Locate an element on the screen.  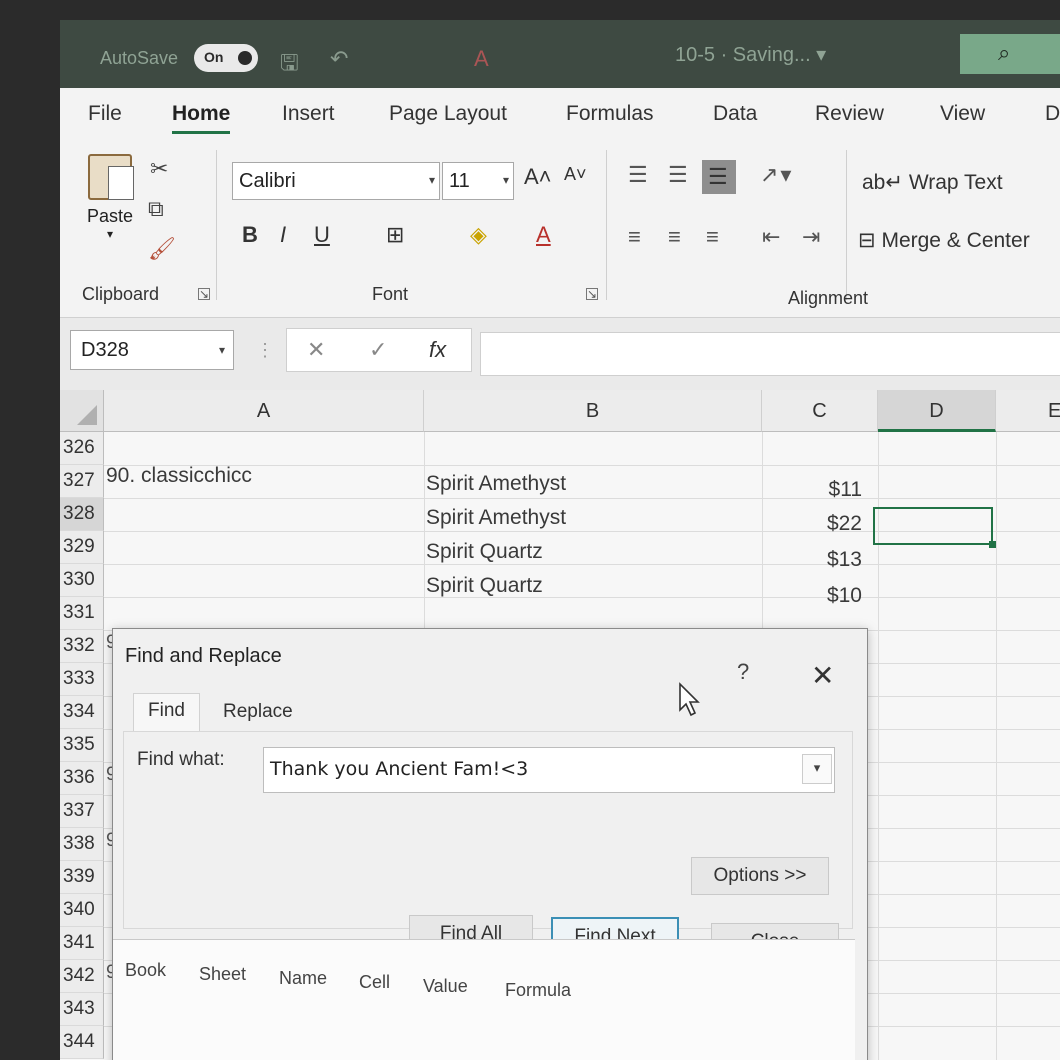
results-header-cell: Cell is located at coordinates (374, 982).